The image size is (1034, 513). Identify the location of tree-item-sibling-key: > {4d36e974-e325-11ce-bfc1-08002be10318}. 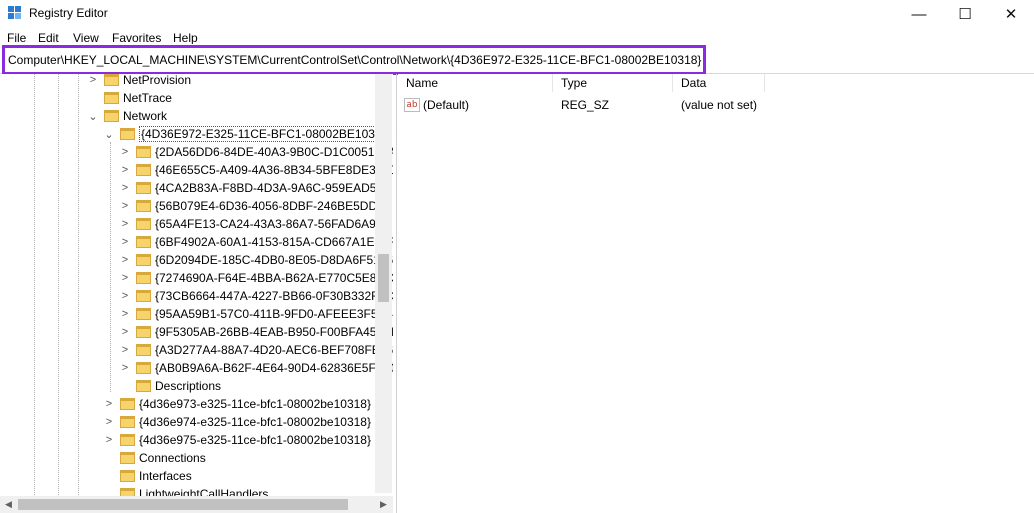
(237, 422).